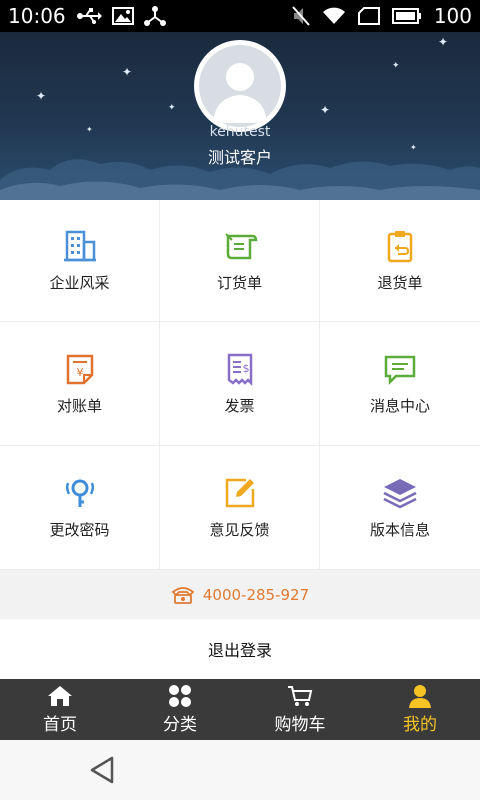  I want to click on back-triangle-icon, so click(104, 770).